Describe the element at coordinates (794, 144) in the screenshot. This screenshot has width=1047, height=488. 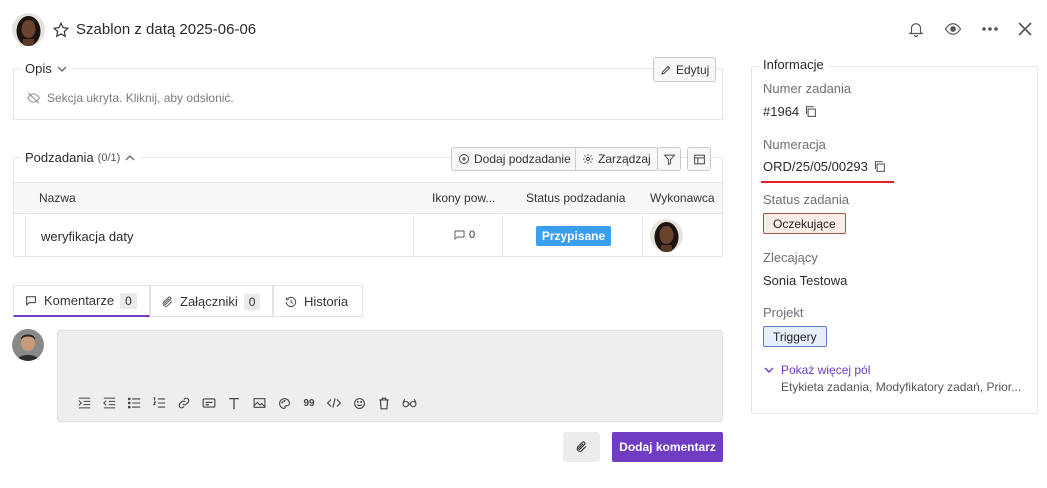
I see `numbering-label: Numeracja` at that location.